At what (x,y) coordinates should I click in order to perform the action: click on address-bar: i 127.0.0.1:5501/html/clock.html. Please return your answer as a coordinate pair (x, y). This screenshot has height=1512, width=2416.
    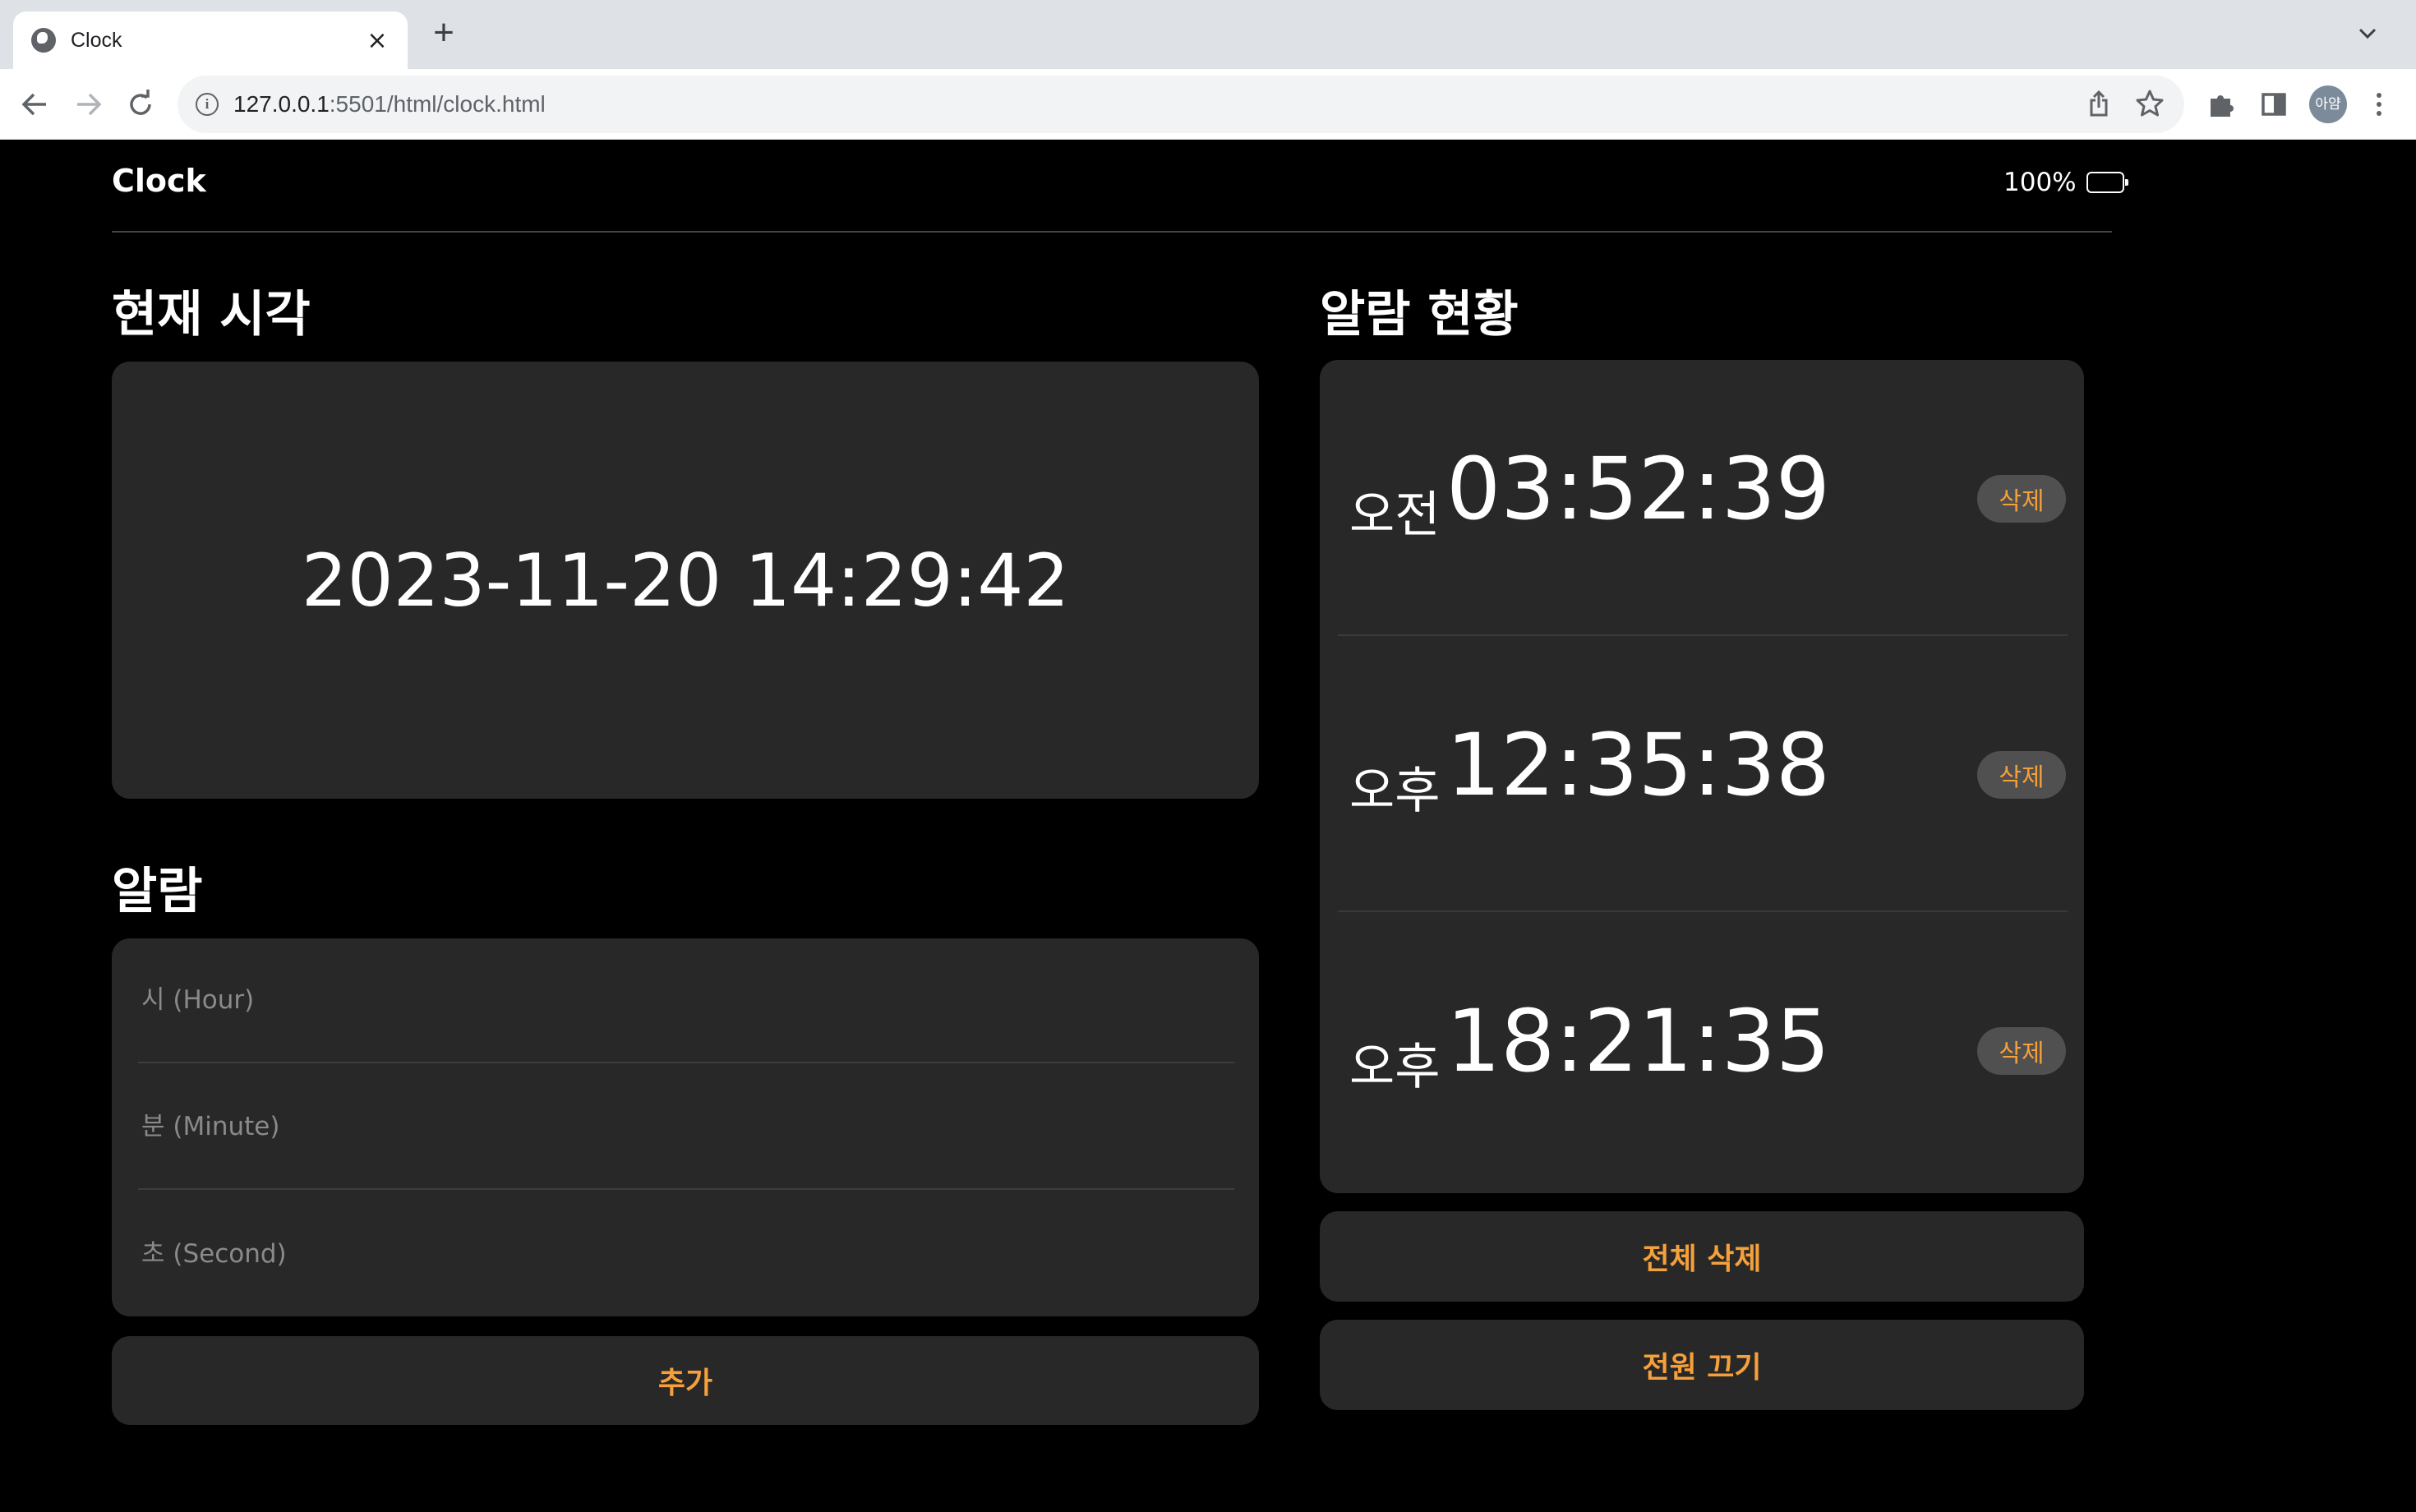
    Looking at the image, I should click on (1181, 105).